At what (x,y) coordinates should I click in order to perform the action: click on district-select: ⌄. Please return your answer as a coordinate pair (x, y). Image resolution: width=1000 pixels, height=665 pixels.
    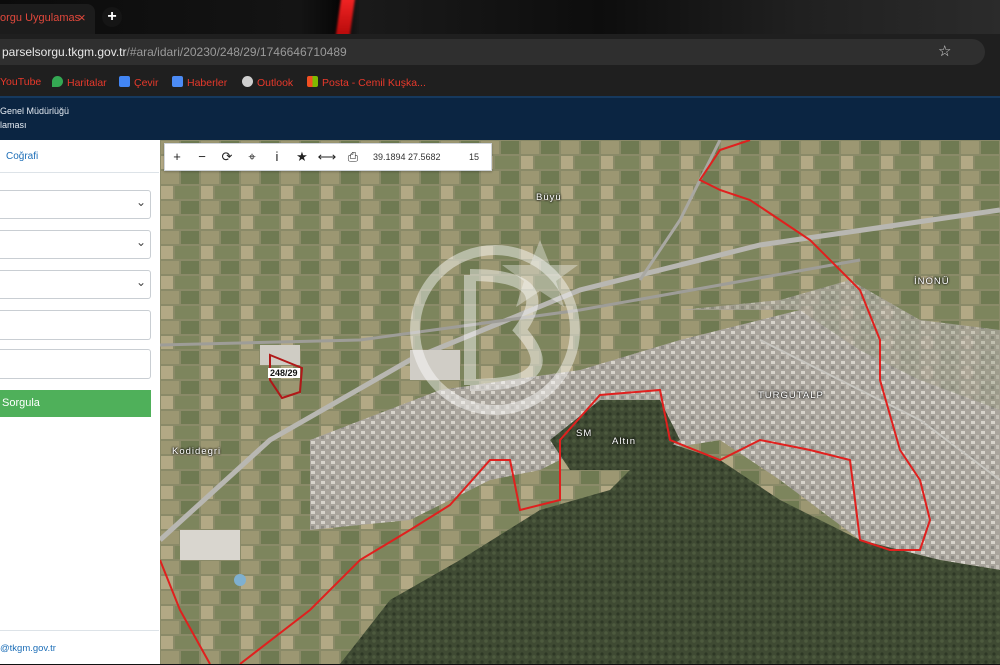
    Looking at the image, I should click on (75, 244).